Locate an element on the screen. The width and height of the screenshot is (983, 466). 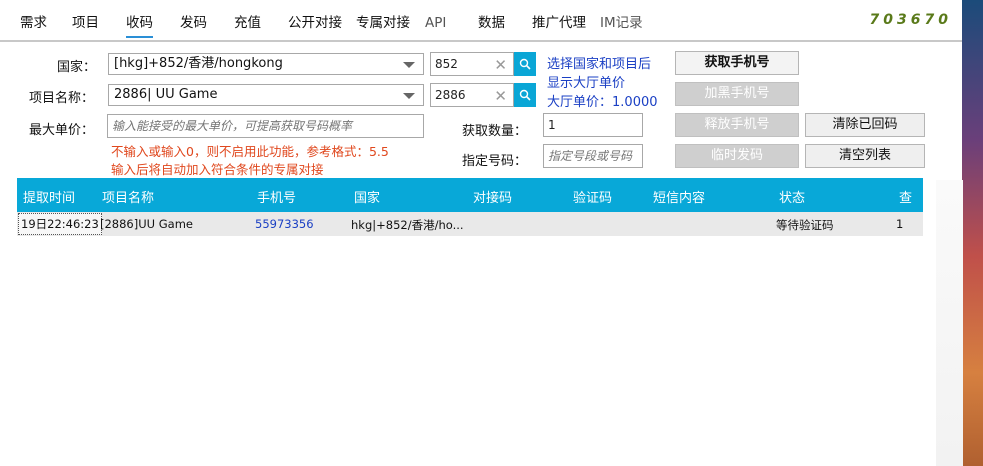
country-search-button is located at coordinates (525, 64).